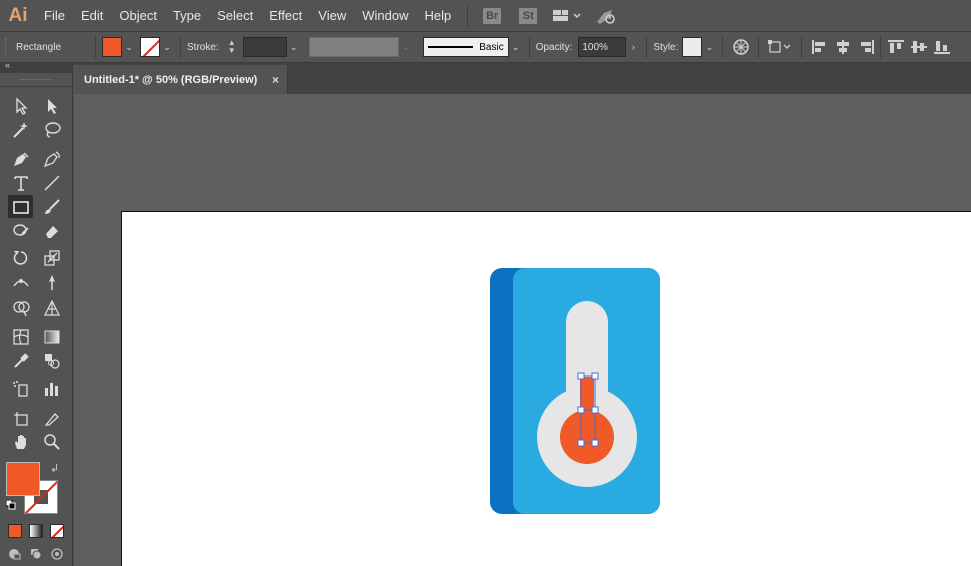 The width and height of the screenshot is (971, 566). Describe the element at coordinates (51, 230) in the screenshot. I see `eraser-tool` at that location.